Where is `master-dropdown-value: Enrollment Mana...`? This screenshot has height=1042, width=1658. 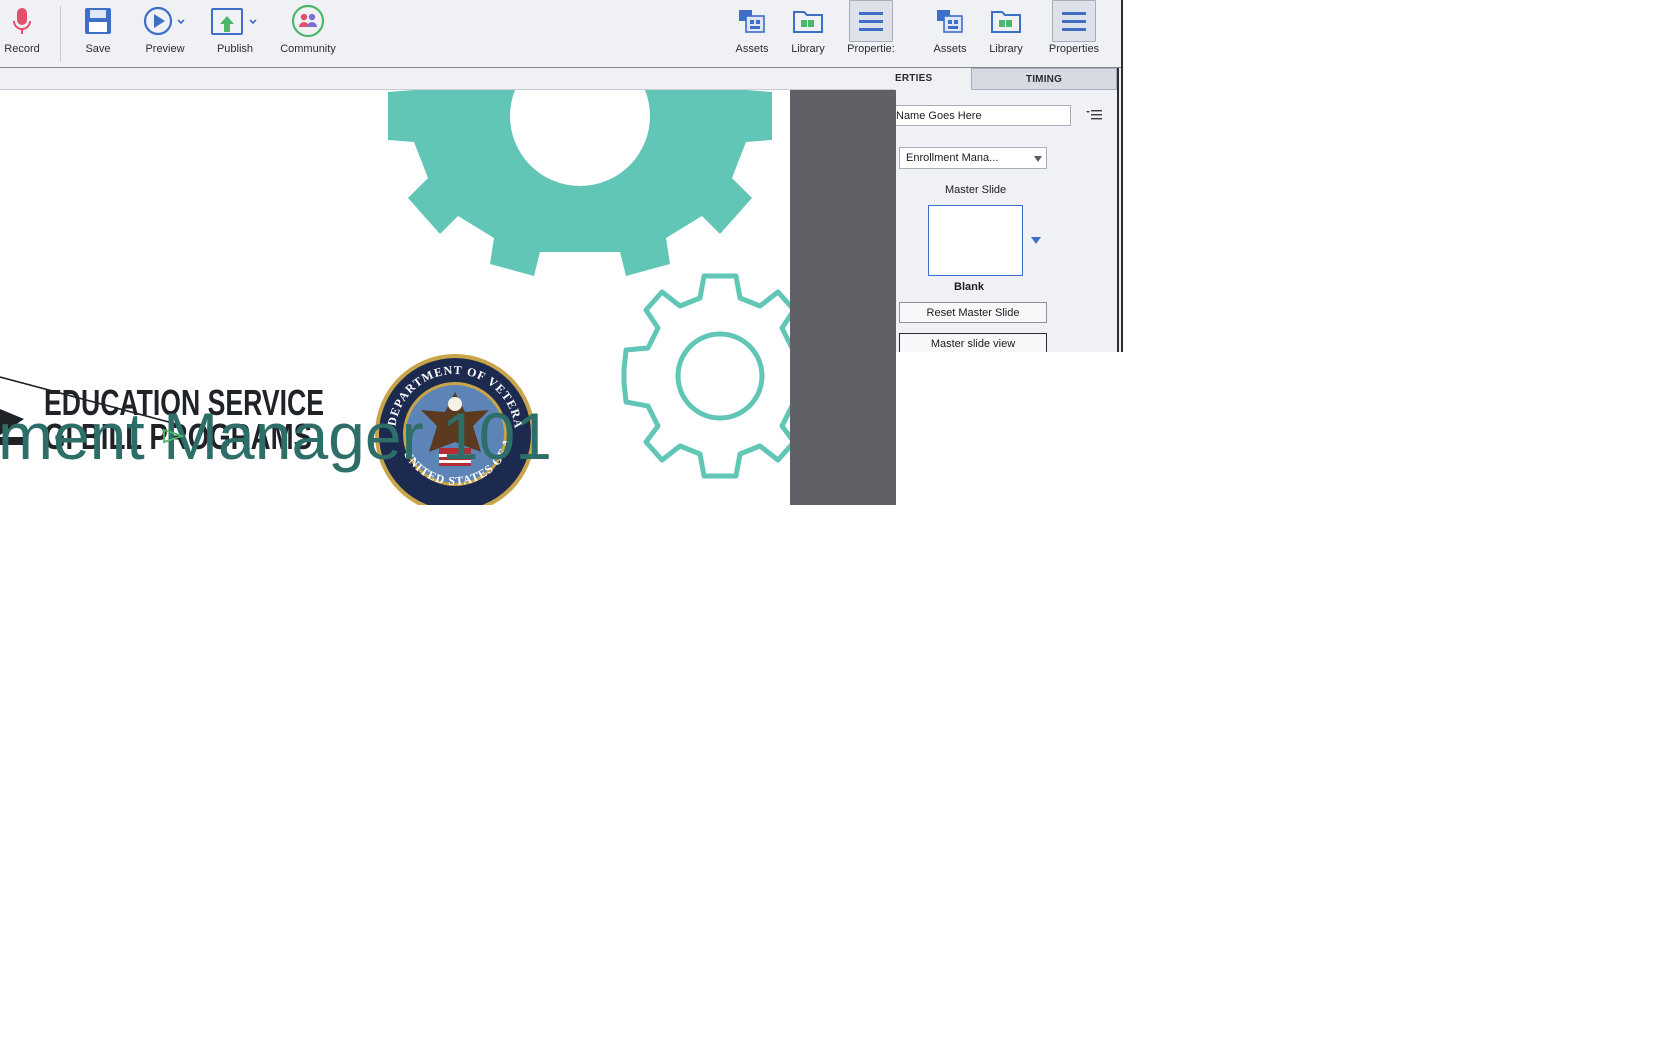 master-dropdown-value: Enrollment Mana... is located at coordinates (952, 158).